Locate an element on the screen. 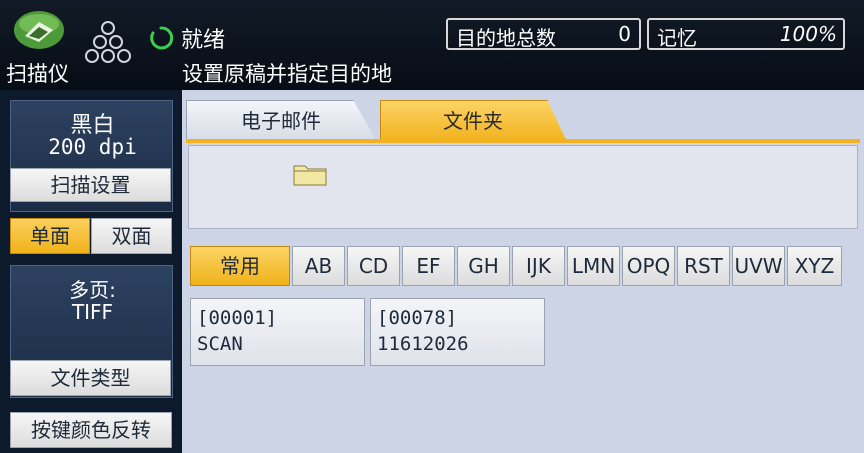 The image size is (864, 453). folder-icon is located at coordinates (310, 175).